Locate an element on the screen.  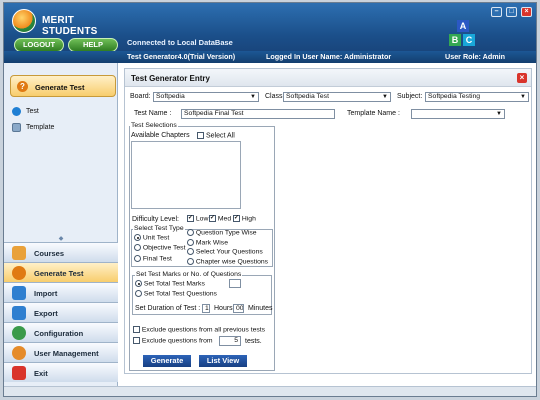
close-window-icon: × is located at coordinates (526, 12).